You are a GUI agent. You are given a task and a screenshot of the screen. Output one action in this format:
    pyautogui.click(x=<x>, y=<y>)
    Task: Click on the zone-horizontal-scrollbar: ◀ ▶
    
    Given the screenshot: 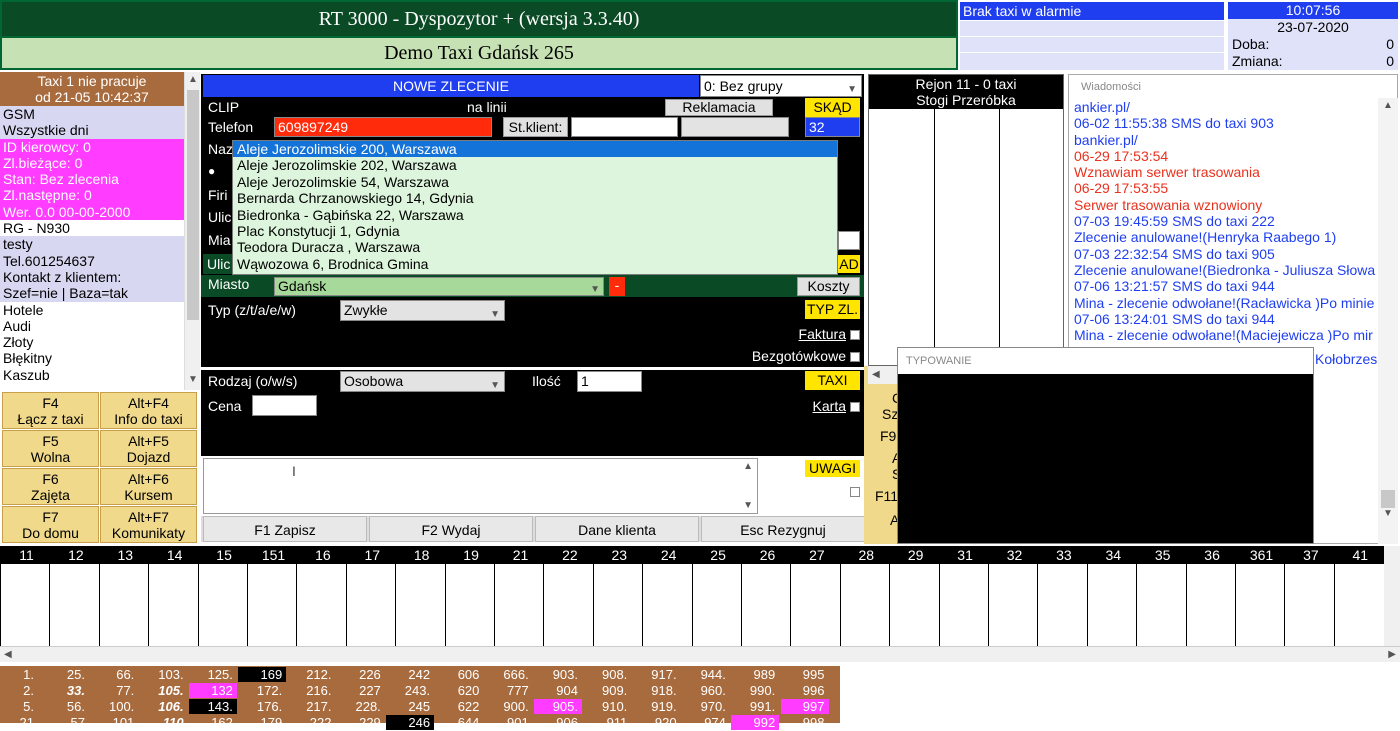 What is the action you would take?
    pyautogui.click(x=700, y=654)
    